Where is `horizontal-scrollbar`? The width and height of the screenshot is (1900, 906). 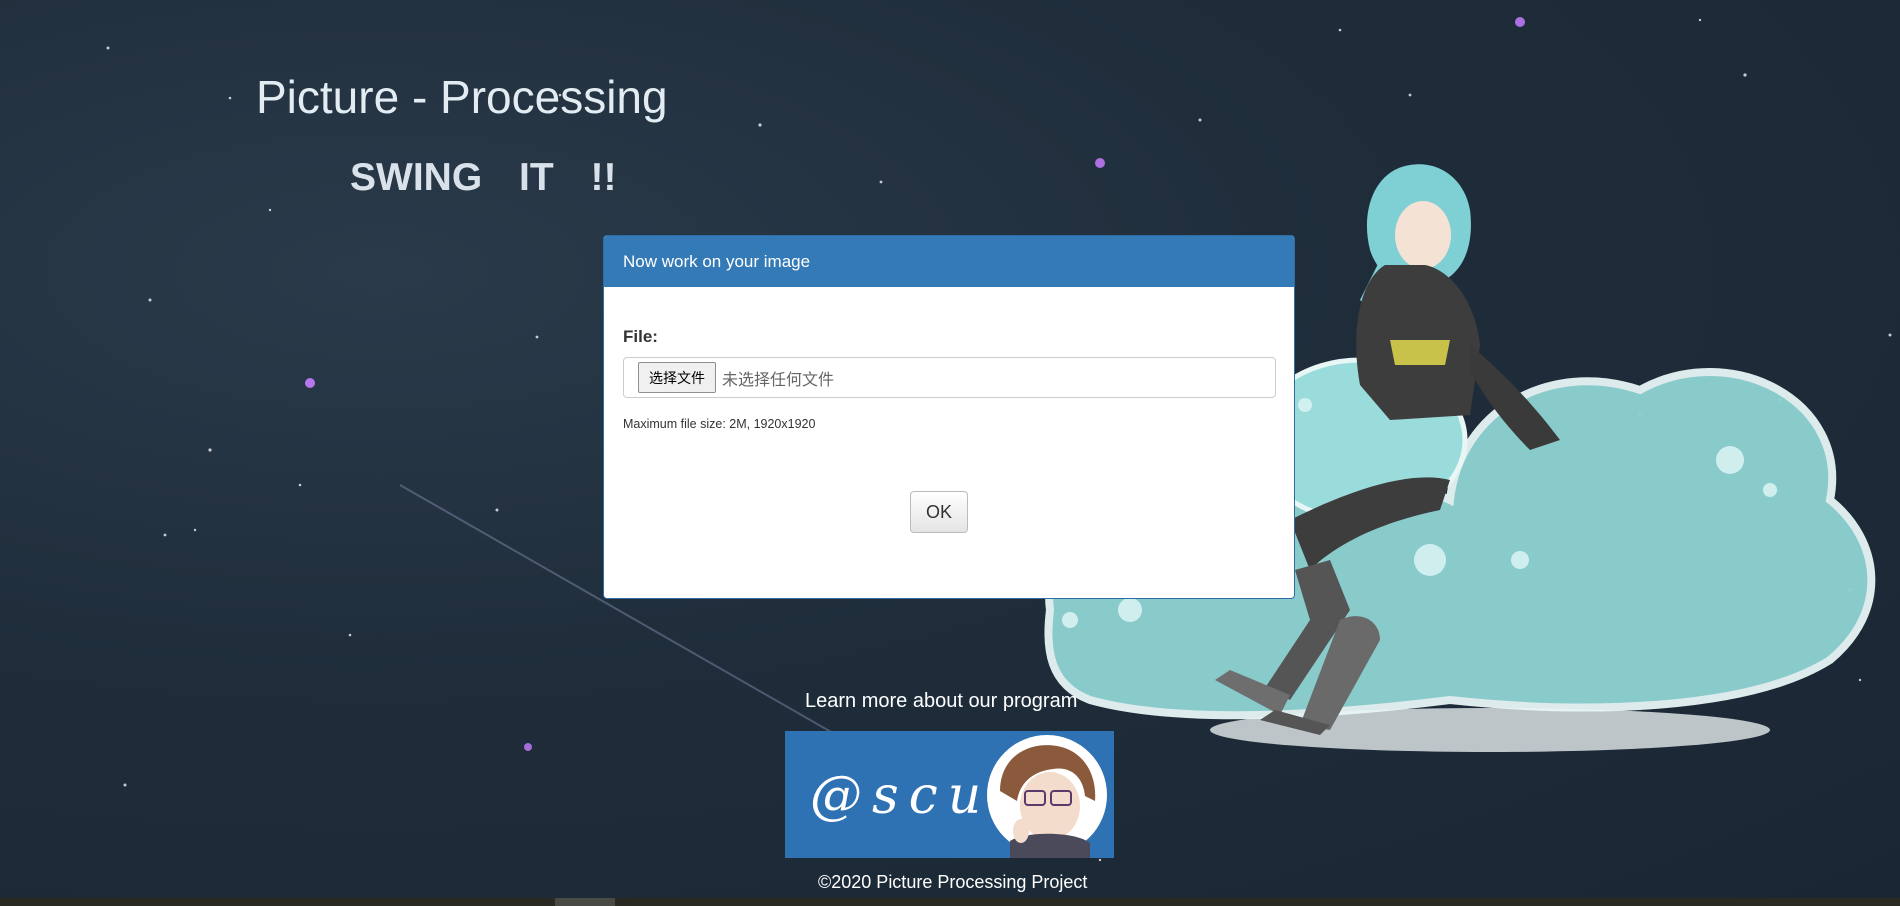
horizontal-scrollbar is located at coordinates (950, 902).